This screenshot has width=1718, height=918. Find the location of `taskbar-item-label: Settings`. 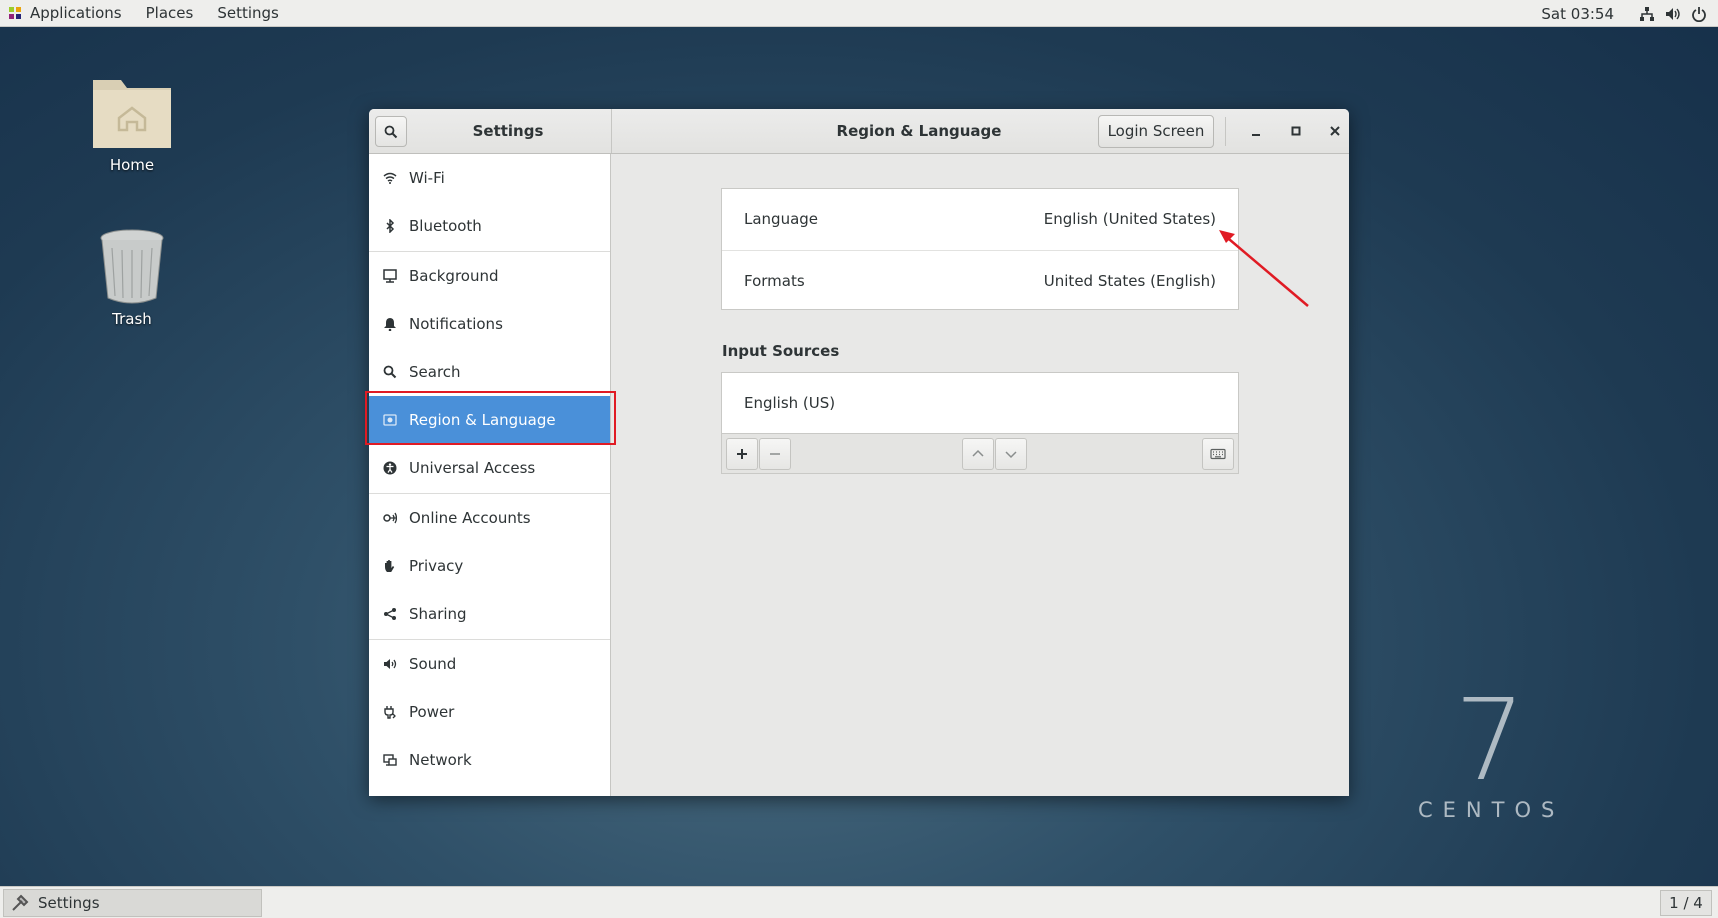

taskbar-item-label: Settings is located at coordinates (69, 903).